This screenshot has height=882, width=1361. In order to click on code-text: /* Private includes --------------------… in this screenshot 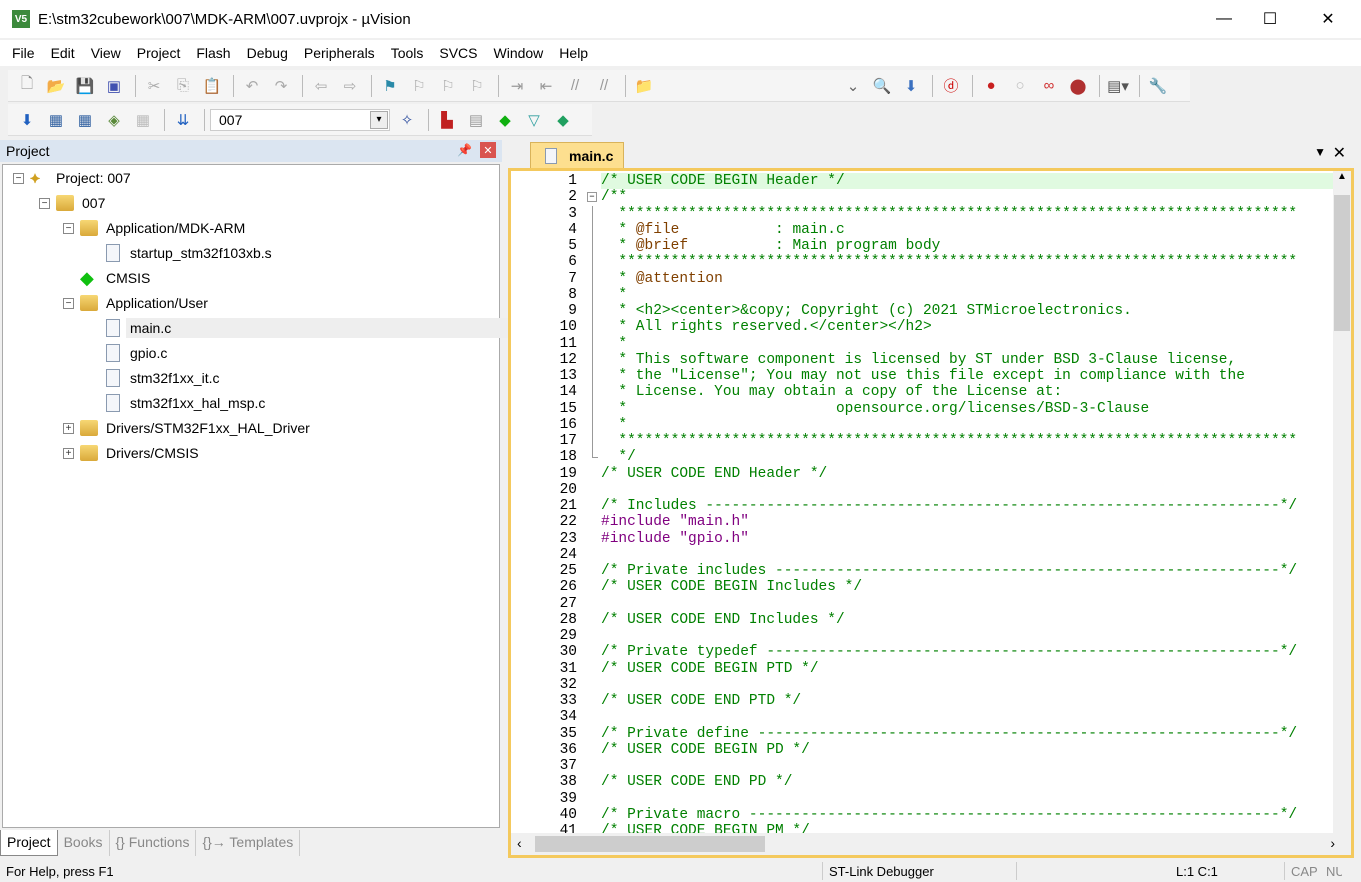, I will do `click(949, 571)`.